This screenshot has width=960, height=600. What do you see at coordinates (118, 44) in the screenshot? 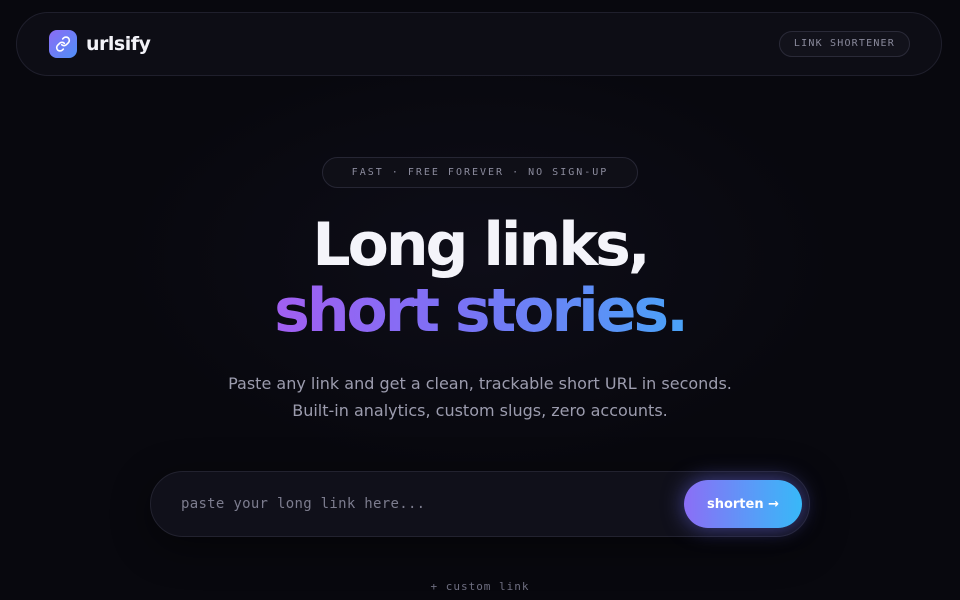
I see `brand-name: urlsify` at bounding box center [118, 44].